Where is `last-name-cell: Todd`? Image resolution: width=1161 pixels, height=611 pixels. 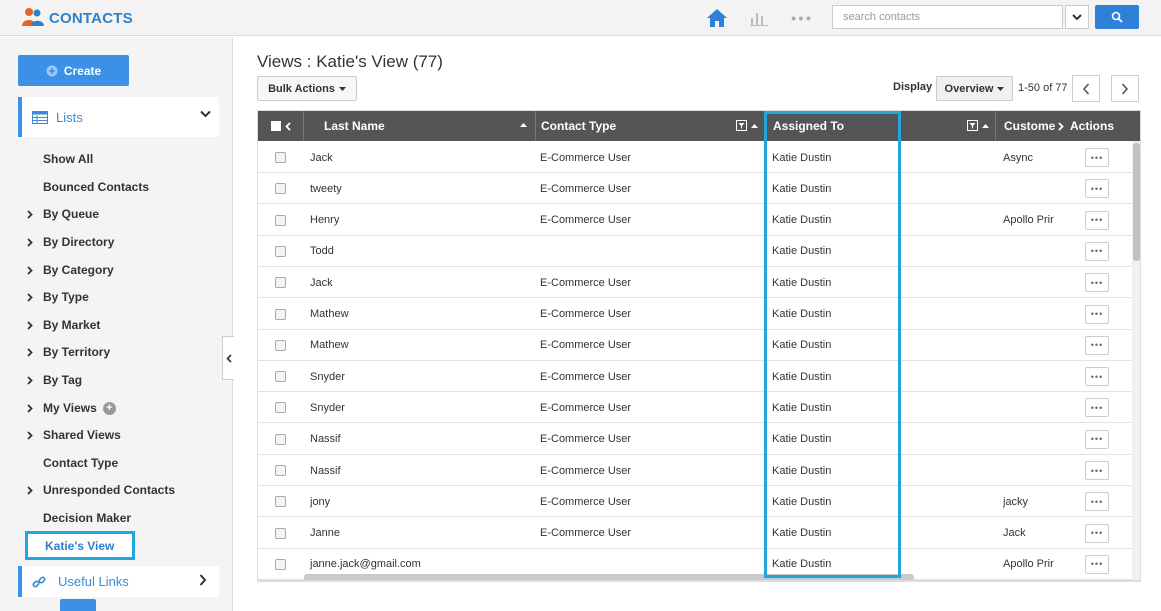 last-name-cell: Todd is located at coordinates (422, 251).